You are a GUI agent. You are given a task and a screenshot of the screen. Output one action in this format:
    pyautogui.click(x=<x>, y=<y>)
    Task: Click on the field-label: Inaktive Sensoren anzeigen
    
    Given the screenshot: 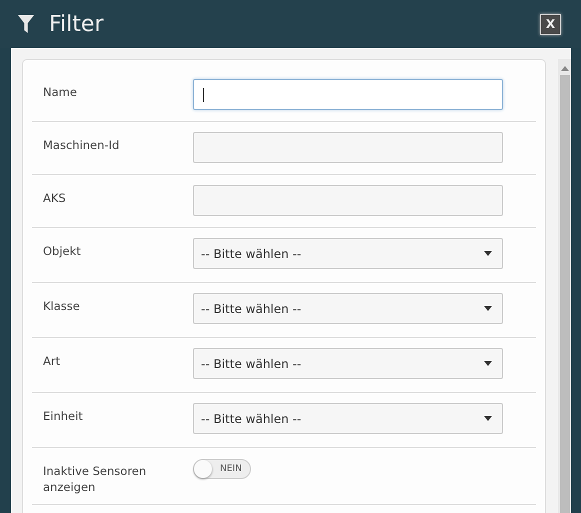 What is the action you would take?
    pyautogui.click(x=95, y=479)
    